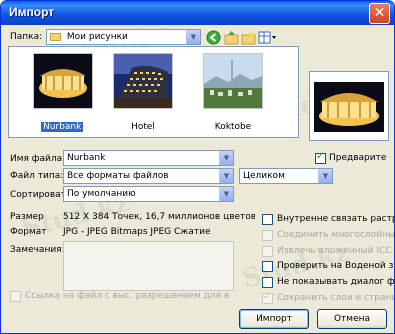  I want to click on format-label: Формат, so click(28, 232).